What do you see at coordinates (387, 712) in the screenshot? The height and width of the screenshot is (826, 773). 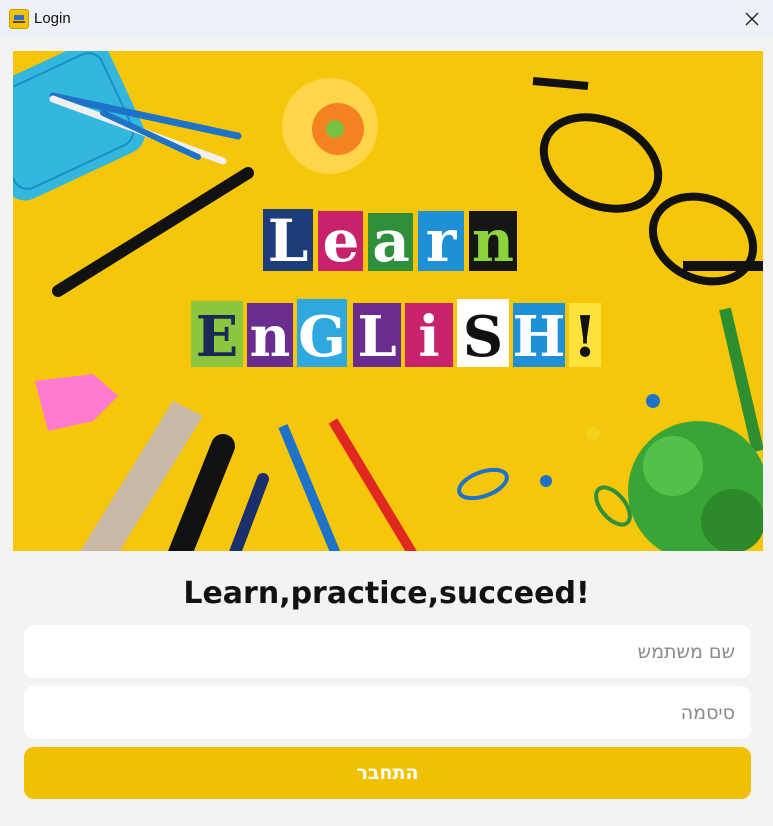 I see `password-input` at bounding box center [387, 712].